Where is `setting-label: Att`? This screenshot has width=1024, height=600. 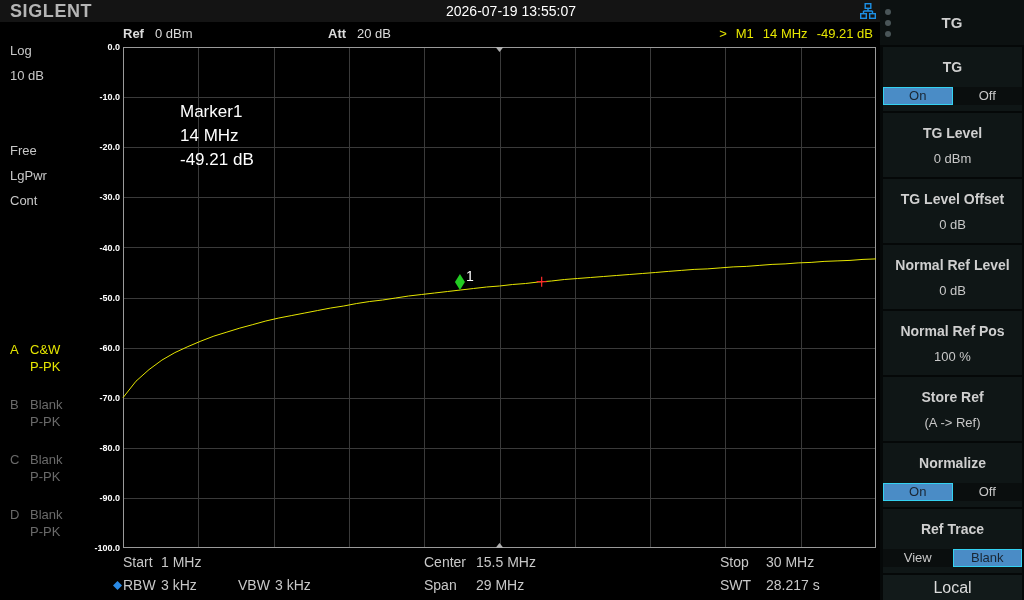
setting-label: Att is located at coordinates (337, 33).